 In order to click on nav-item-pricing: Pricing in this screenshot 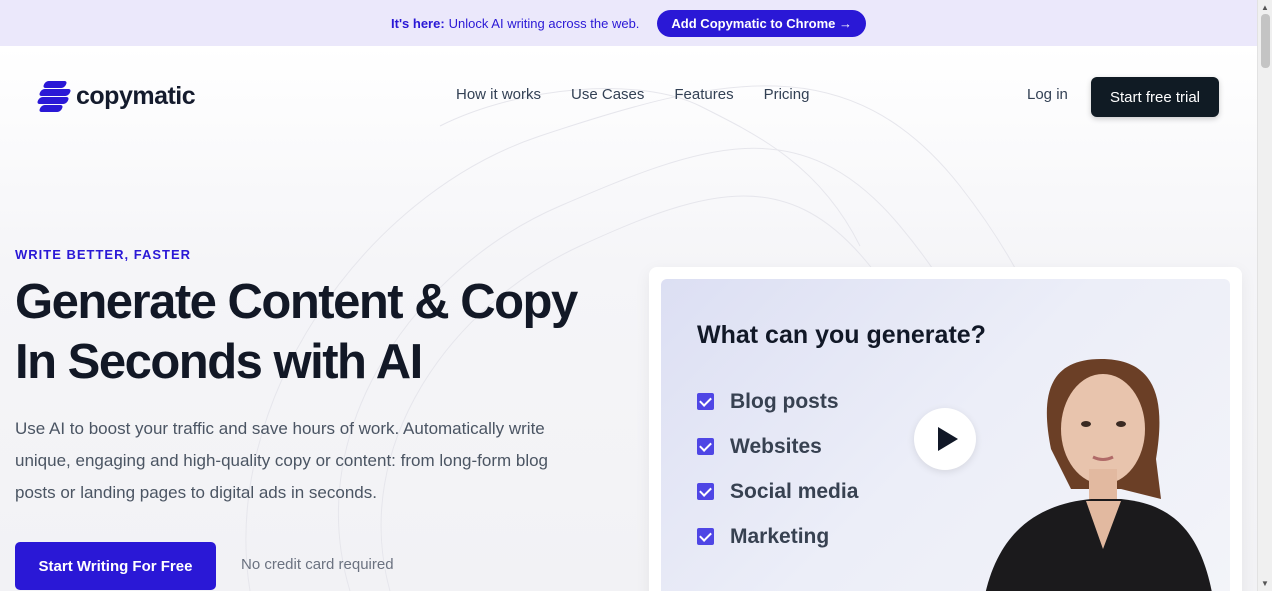, I will do `click(787, 94)`.